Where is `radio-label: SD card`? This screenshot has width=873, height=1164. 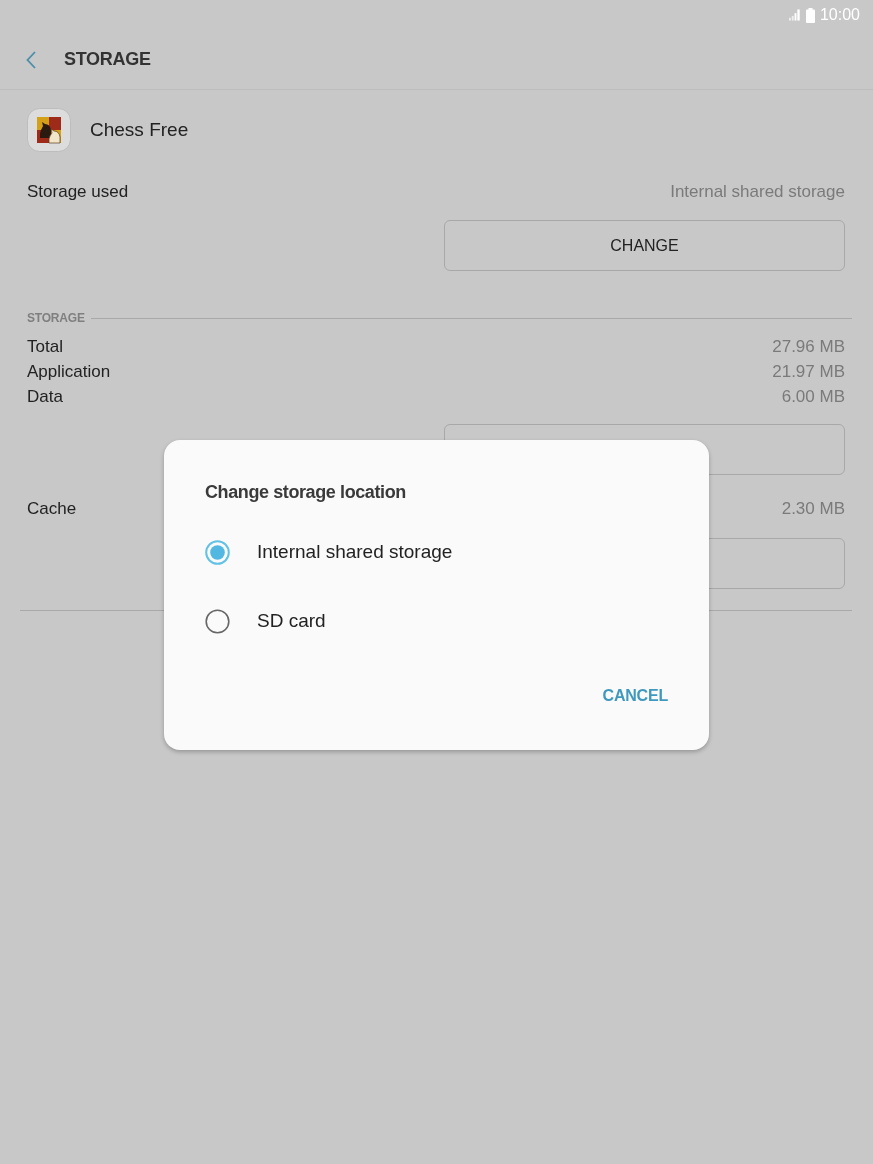 radio-label: SD card is located at coordinates (291, 620).